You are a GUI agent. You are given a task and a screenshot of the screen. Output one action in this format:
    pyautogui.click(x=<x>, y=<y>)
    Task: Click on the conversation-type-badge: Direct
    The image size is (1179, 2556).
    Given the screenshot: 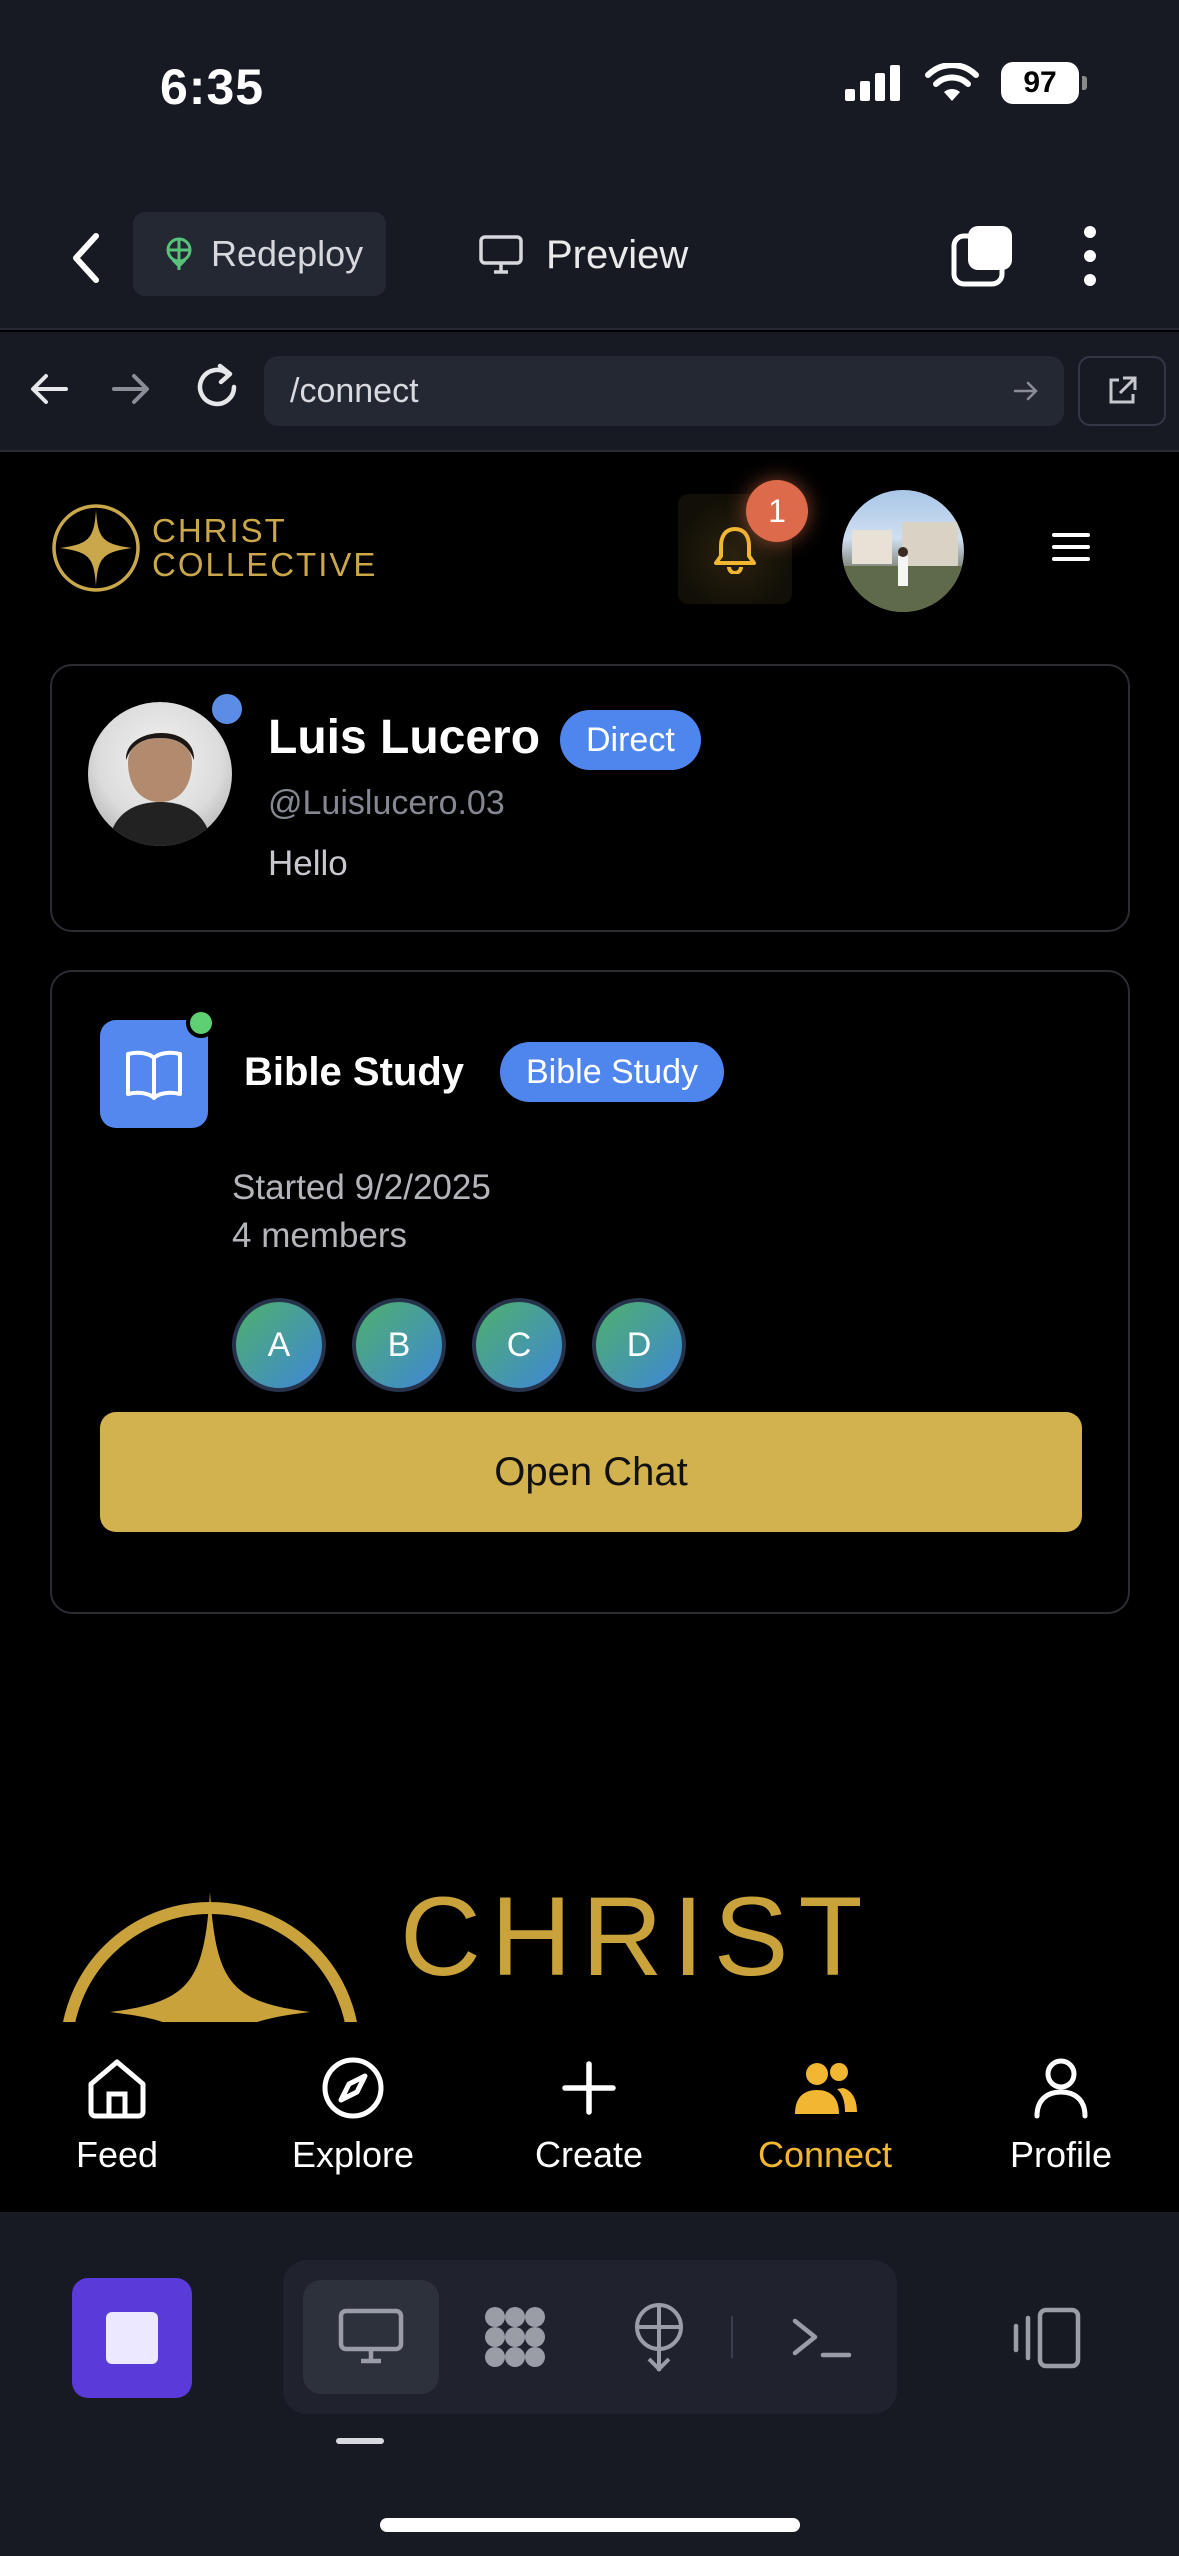 What is the action you would take?
    pyautogui.click(x=630, y=740)
    